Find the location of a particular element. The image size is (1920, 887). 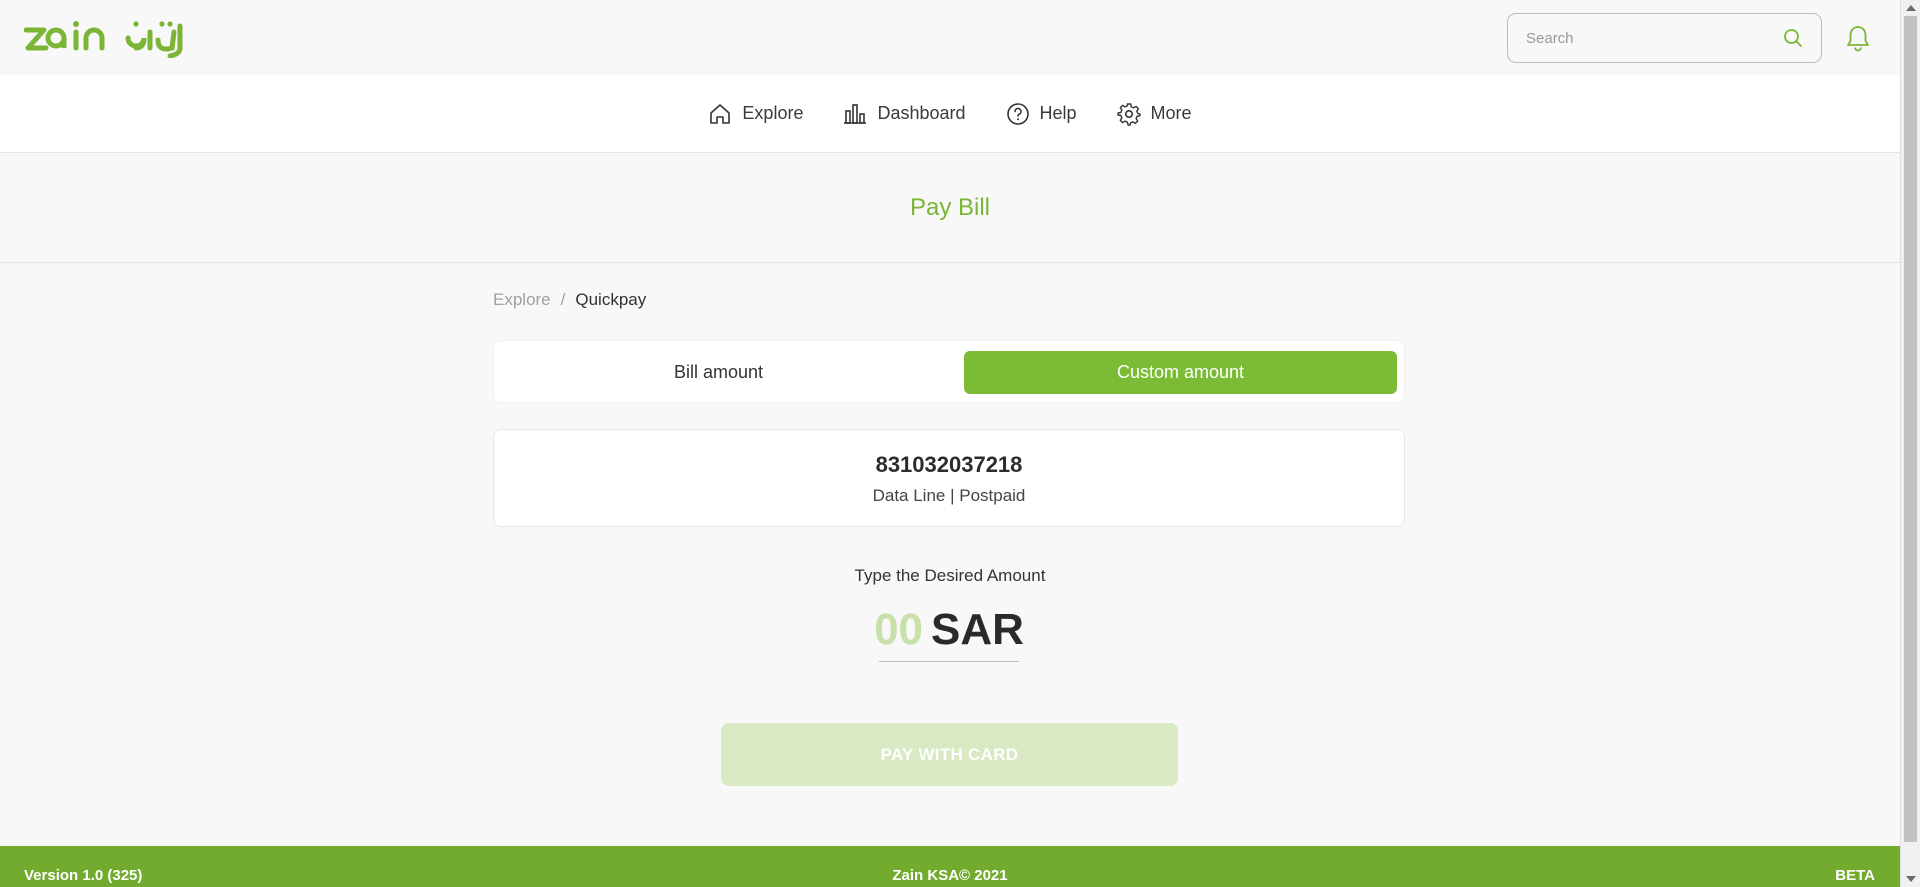

amount-label: Type the Desired Amount is located at coordinates (950, 575).